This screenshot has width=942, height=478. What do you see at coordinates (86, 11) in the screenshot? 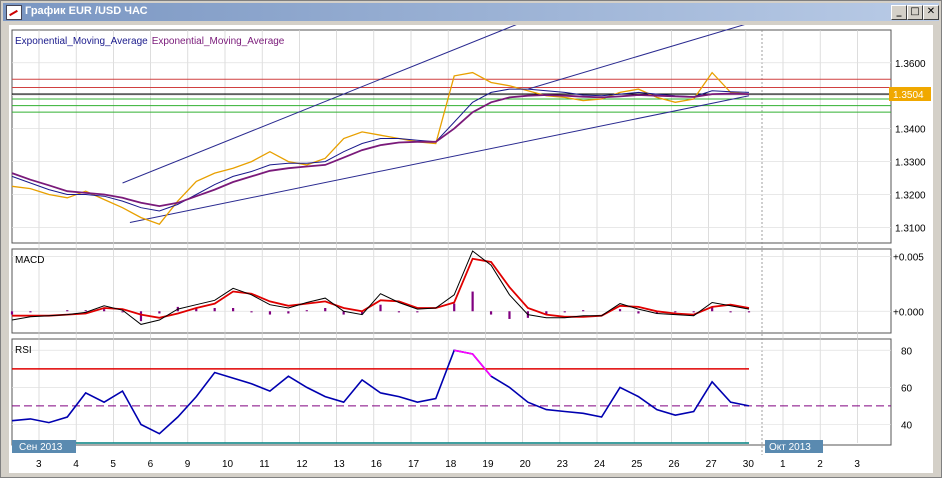
I see `window-title: График EUR /USD ЧАС` at bounding box center [86, 11].